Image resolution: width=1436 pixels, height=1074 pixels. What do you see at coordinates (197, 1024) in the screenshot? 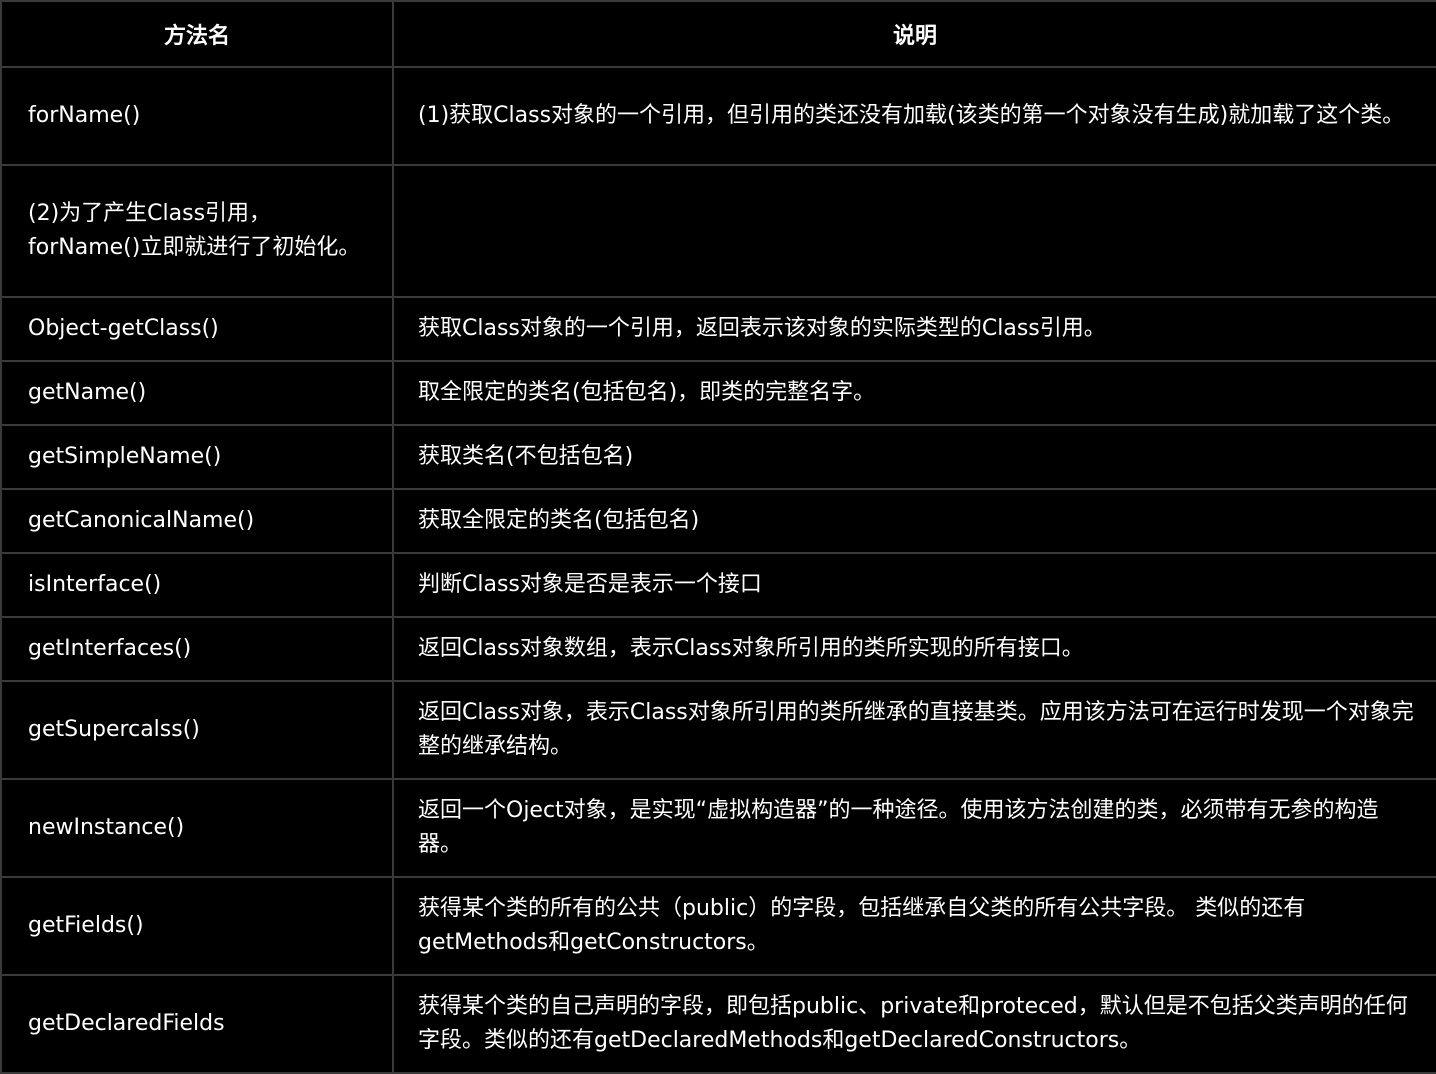
I see `method-name-cell: getDeclaredFields` at bounding box center [197, 1024].